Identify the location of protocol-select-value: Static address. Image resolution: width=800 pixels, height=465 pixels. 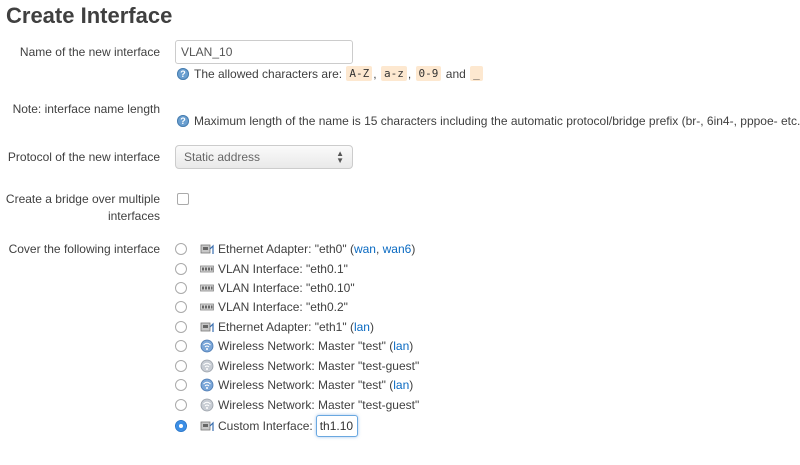
(222, 157).